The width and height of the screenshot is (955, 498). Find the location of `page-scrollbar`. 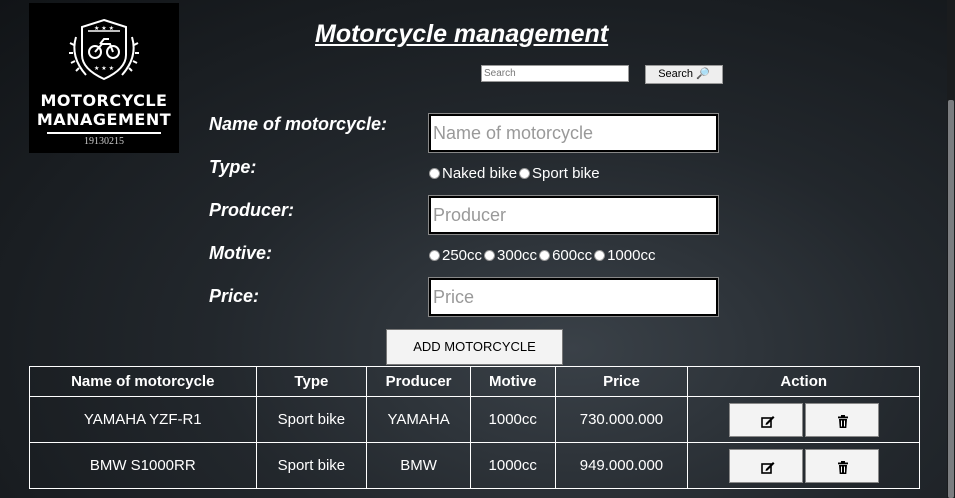

page-scrollbar is located at coordinates (951, 249).